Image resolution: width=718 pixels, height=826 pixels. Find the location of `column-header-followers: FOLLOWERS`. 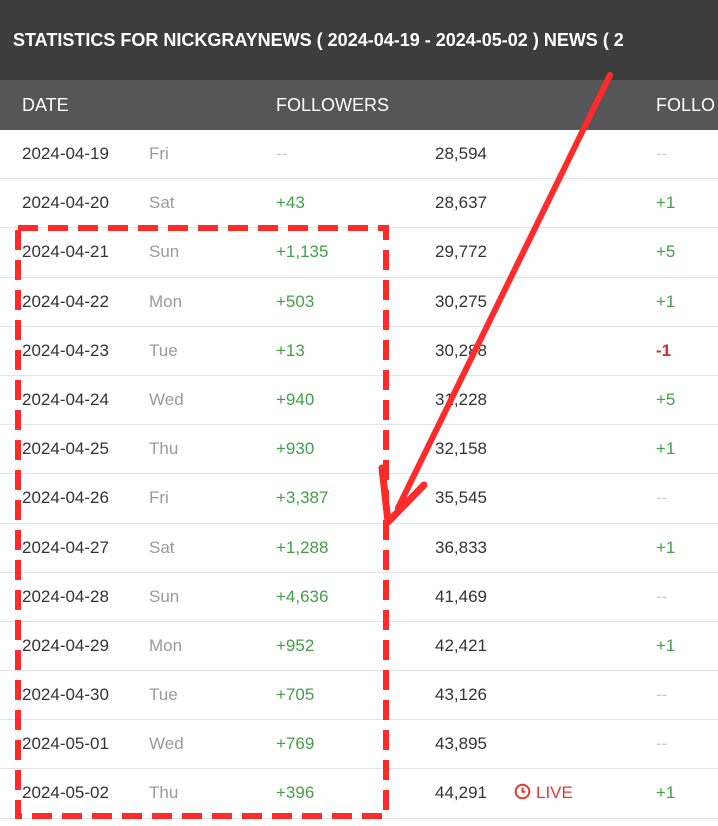

column-header-followers: FOLLOWERS is located at coordinates (332, 105).